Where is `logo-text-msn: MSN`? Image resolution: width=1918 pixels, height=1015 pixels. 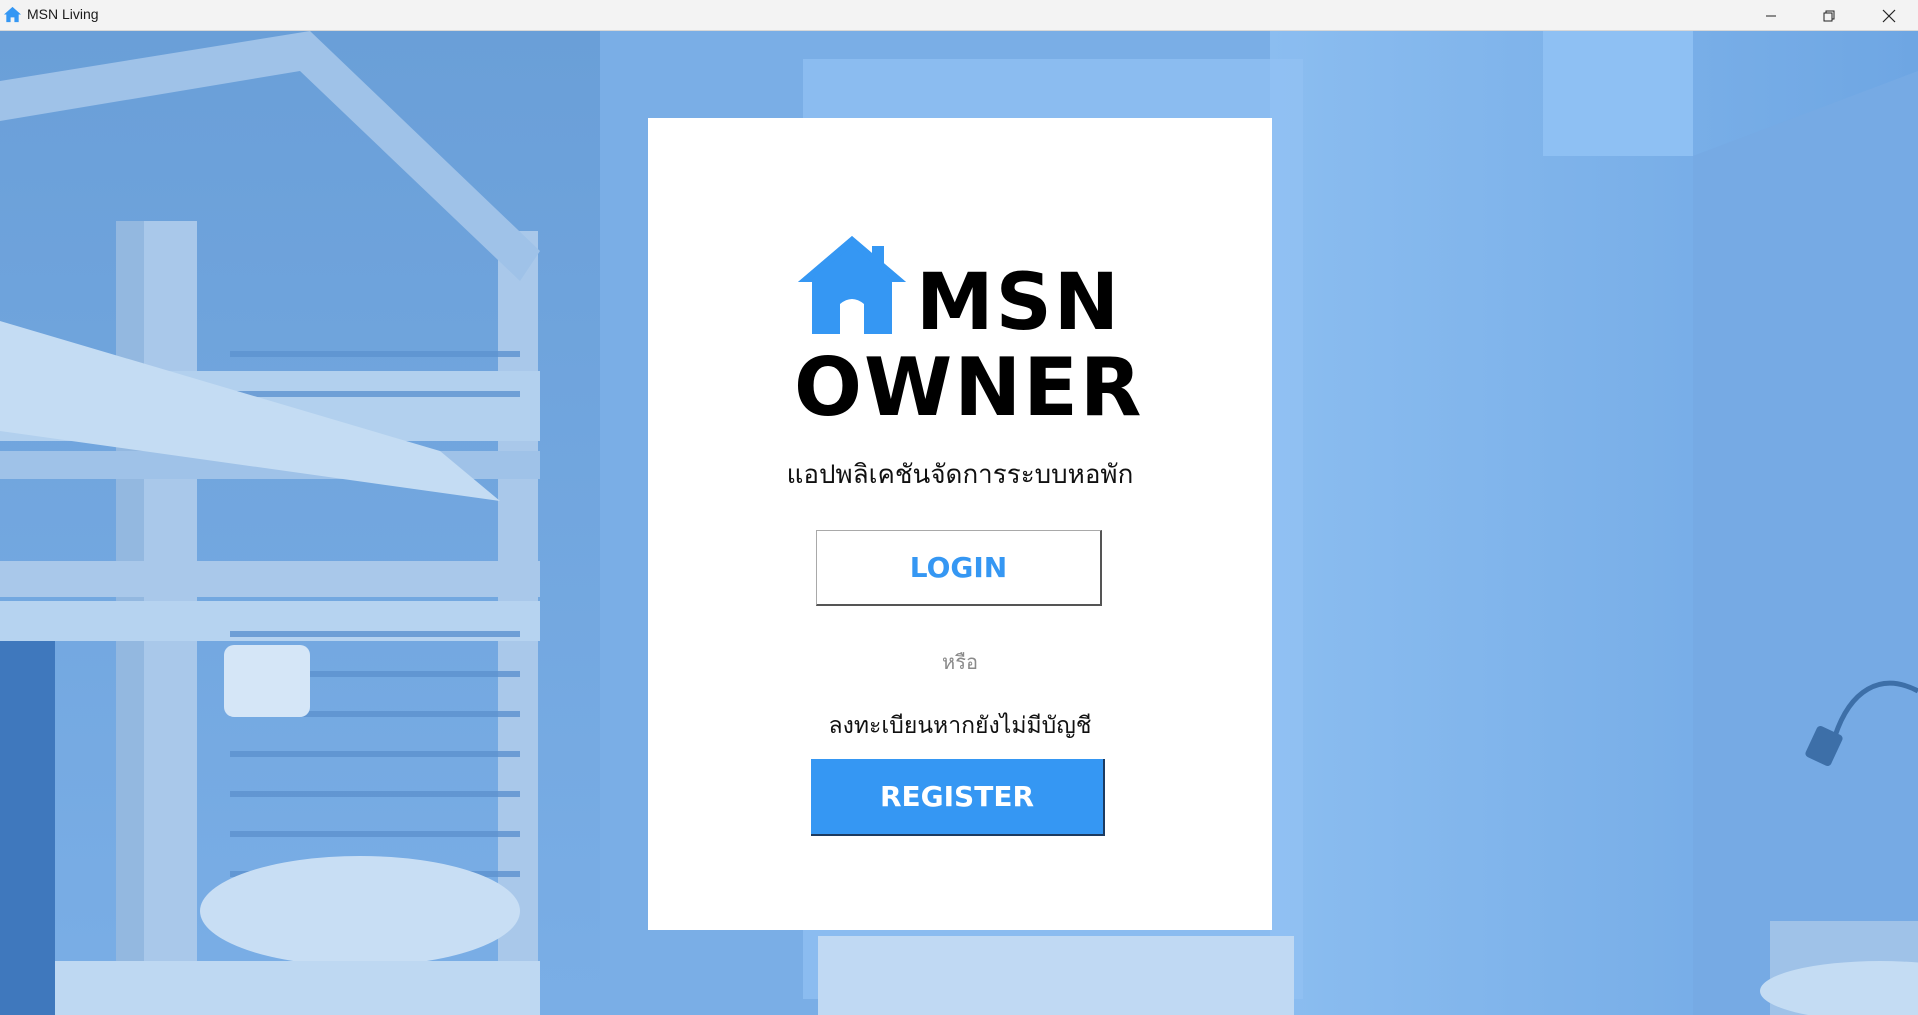 logo-text-msn: MSN is located at coordinates (1019, 303).